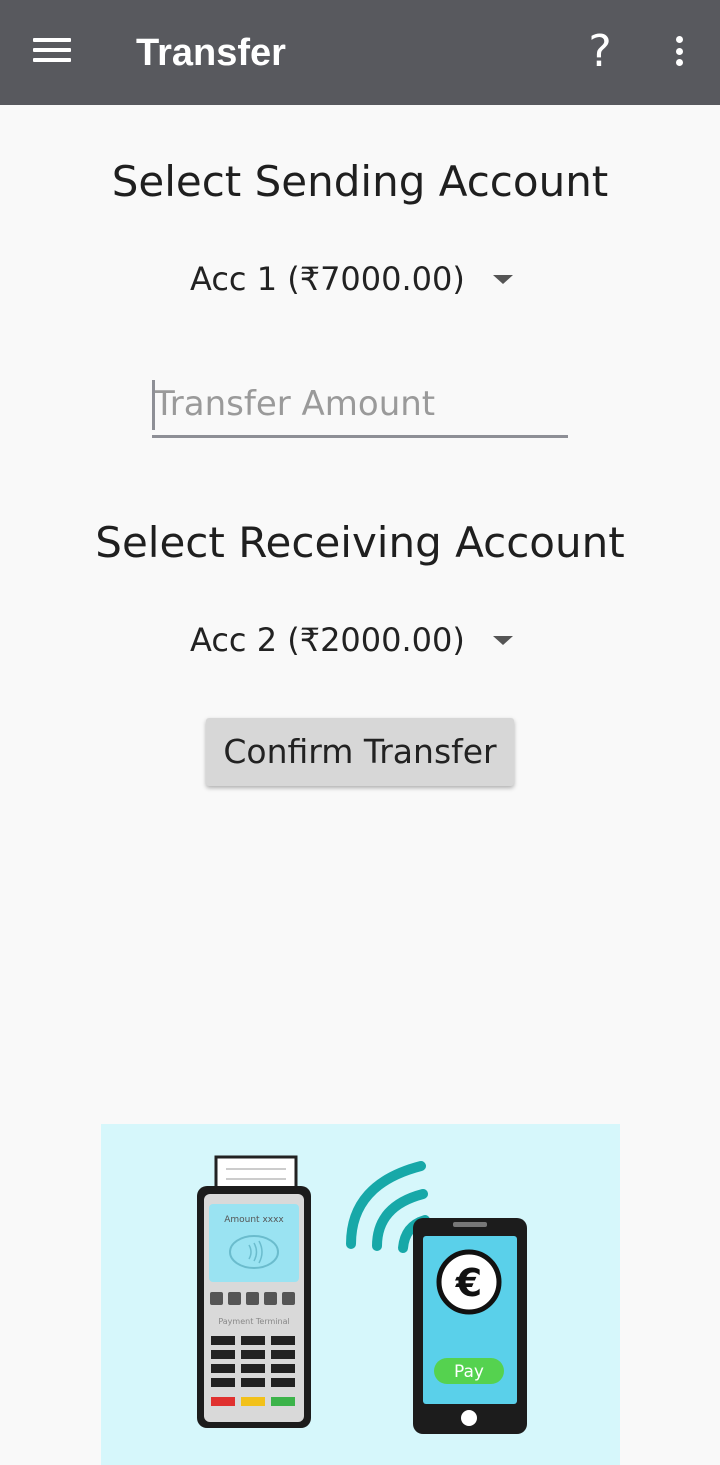 This screenshot has width=720, height=1465. Describe the element at coordinates (360, 52) in the screenshot. I see `app-bar: Transfer ?` at that location.